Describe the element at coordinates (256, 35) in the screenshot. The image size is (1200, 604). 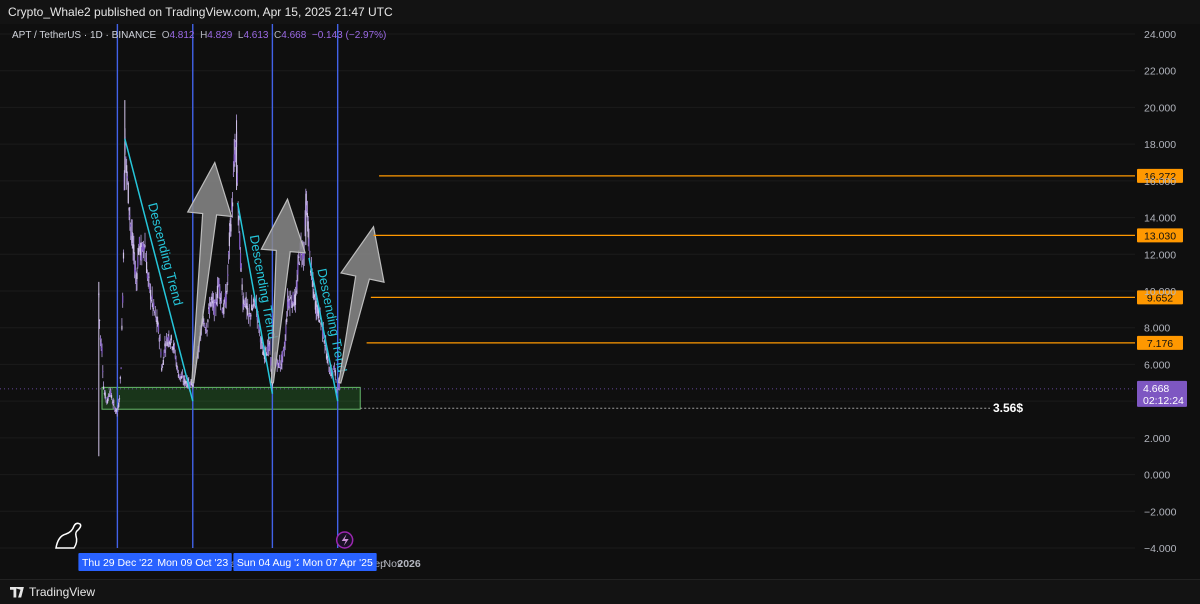
I see `low-value: 4.613` at that location.